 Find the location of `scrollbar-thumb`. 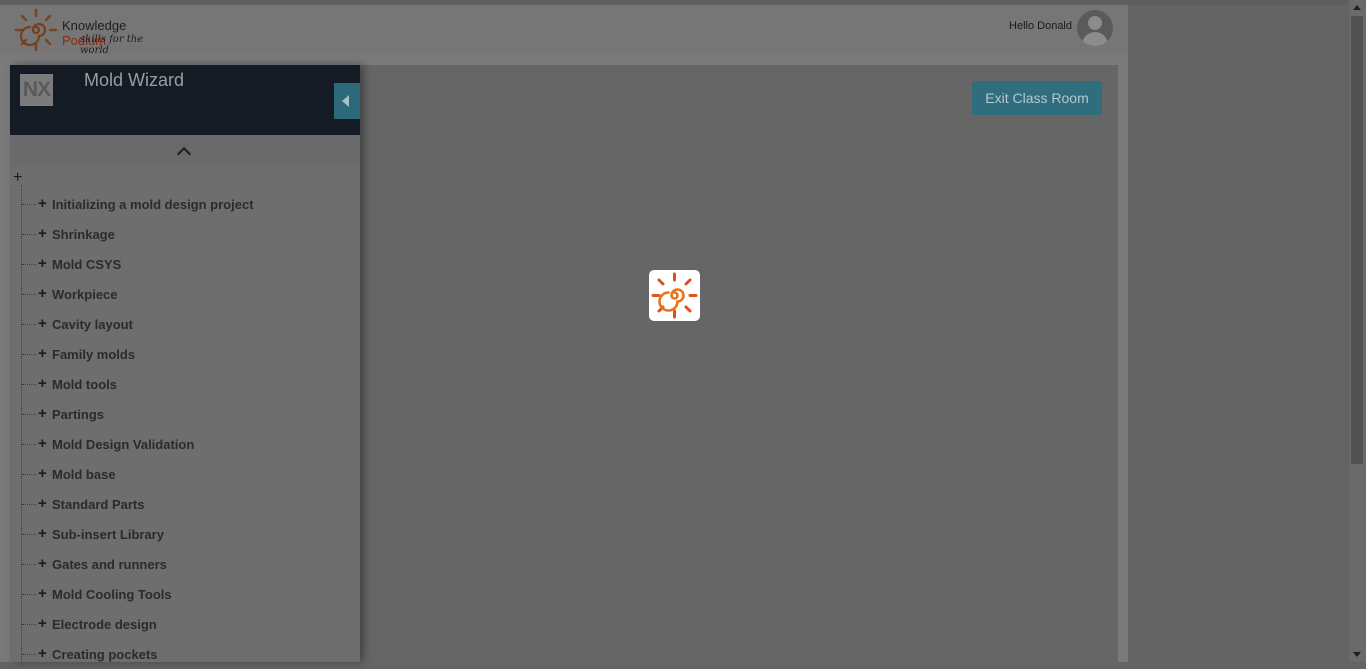

scrollbar-thumb is located at coordinates (1357, 240).